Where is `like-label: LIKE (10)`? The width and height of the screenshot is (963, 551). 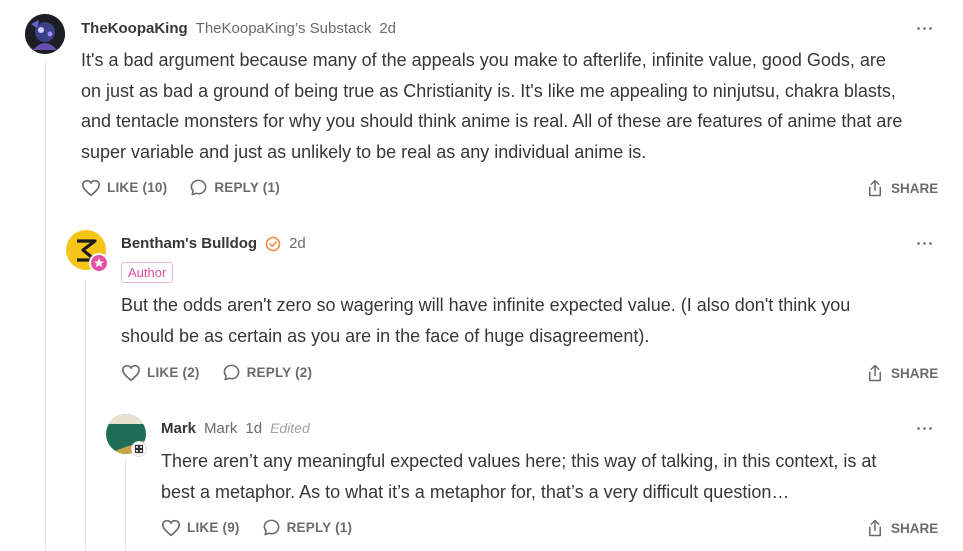
like-label: LIKE (10) is located at coordinates (137, 187).